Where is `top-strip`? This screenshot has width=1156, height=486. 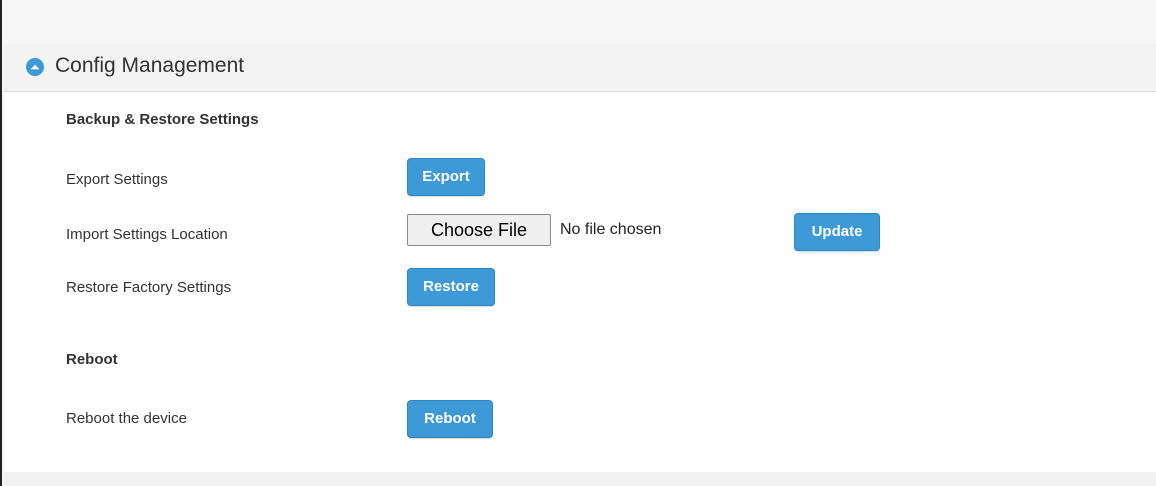 top-strip is located at coordinates (580, 22).